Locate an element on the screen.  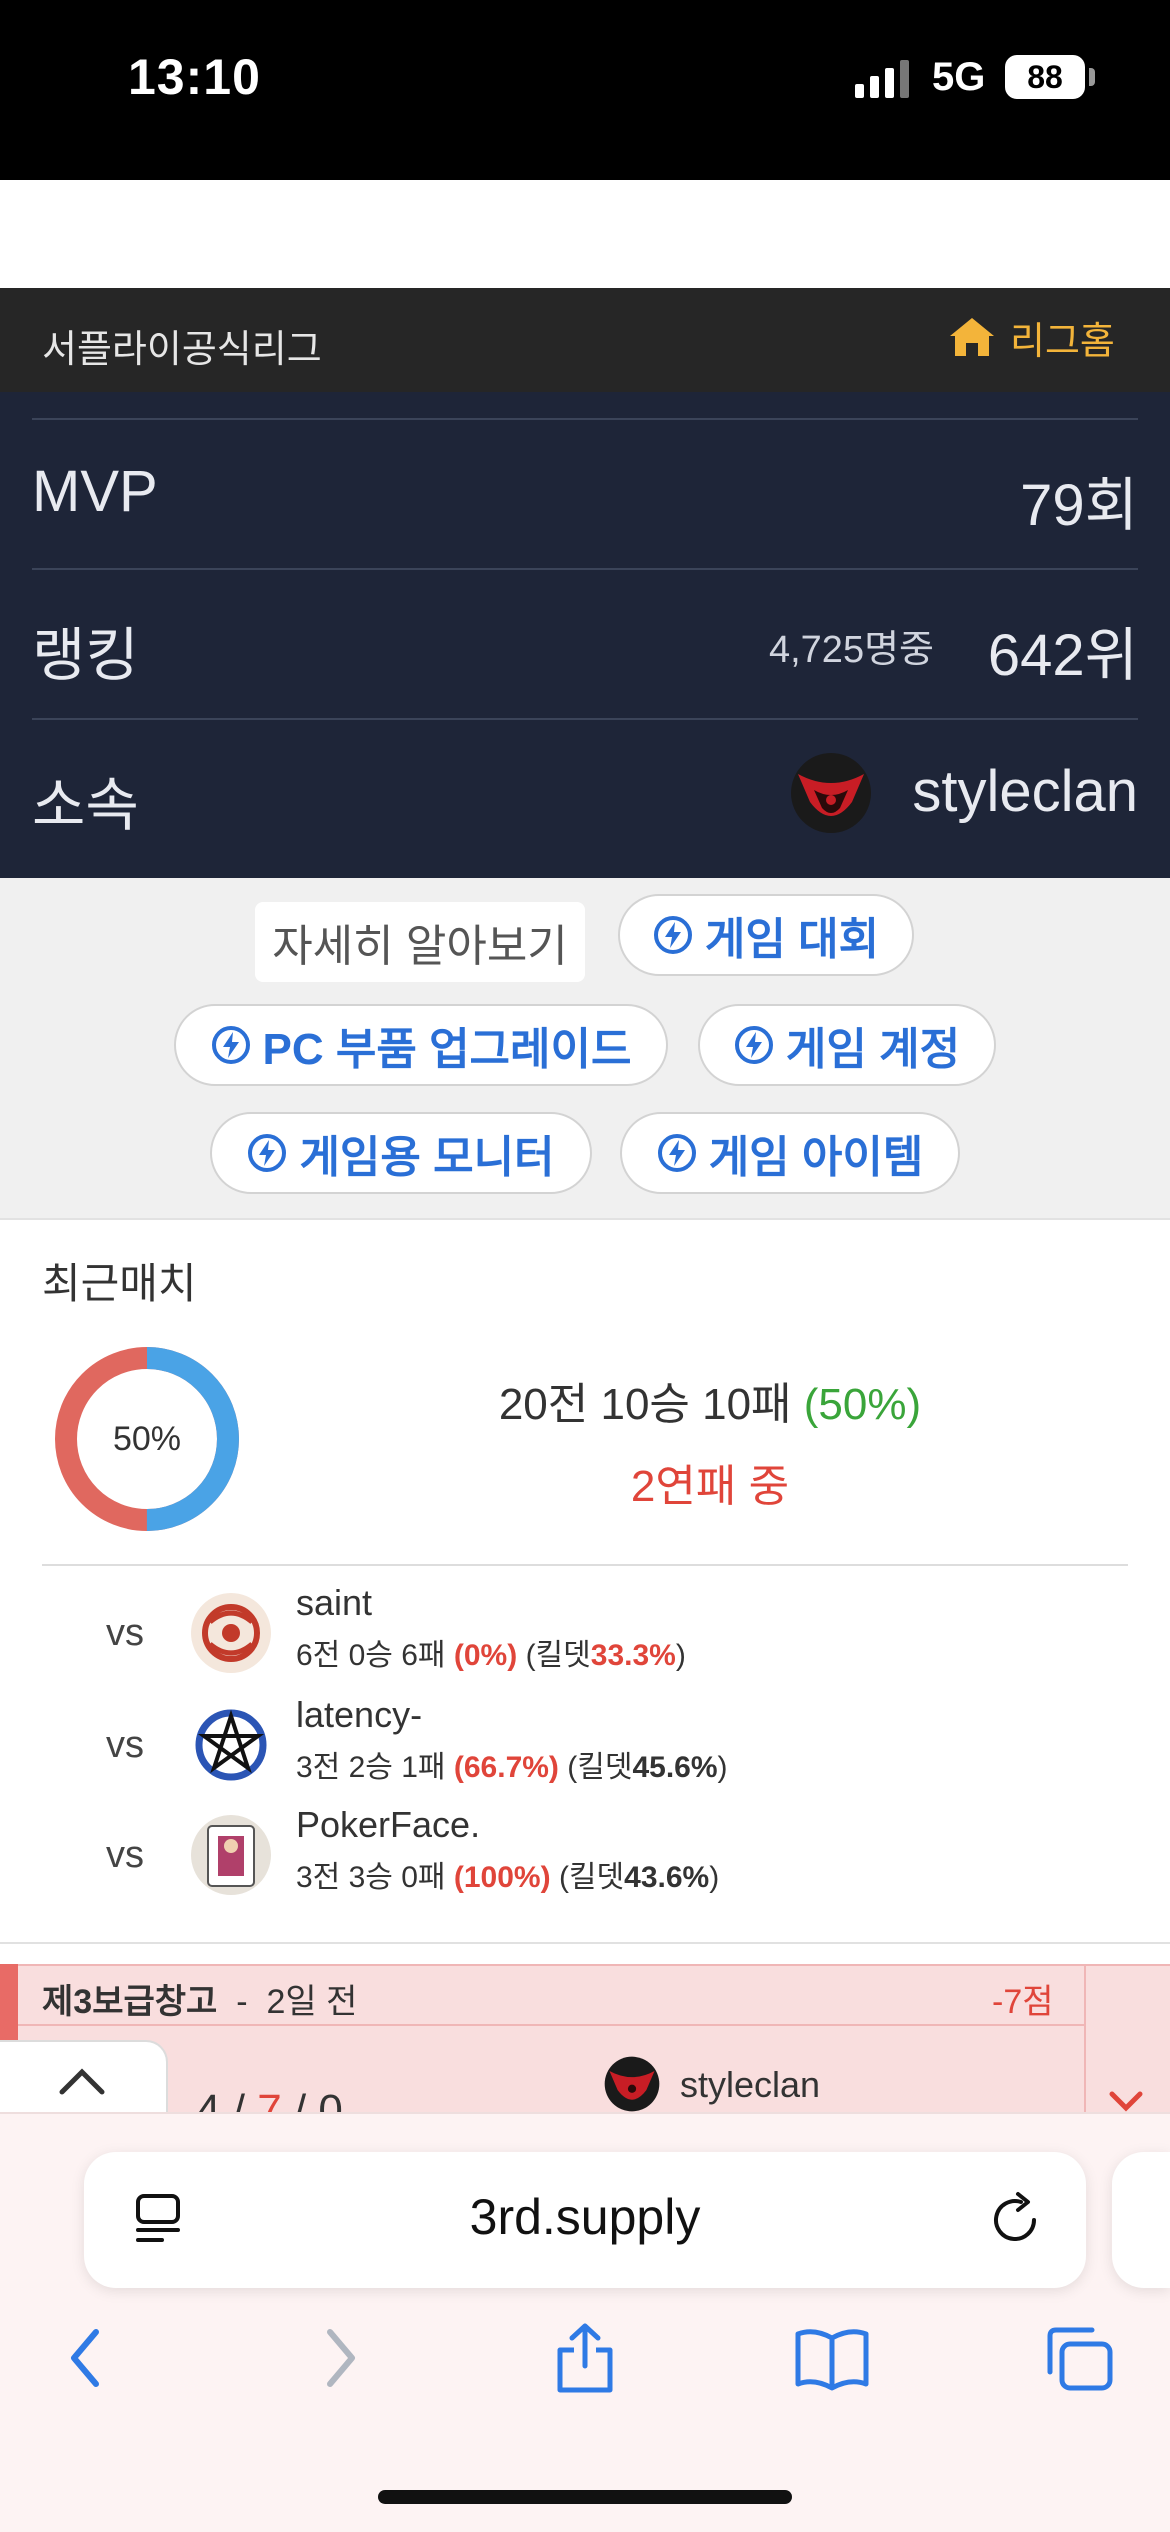
chevron-down-icon is located at coordinates (1126, 2102).